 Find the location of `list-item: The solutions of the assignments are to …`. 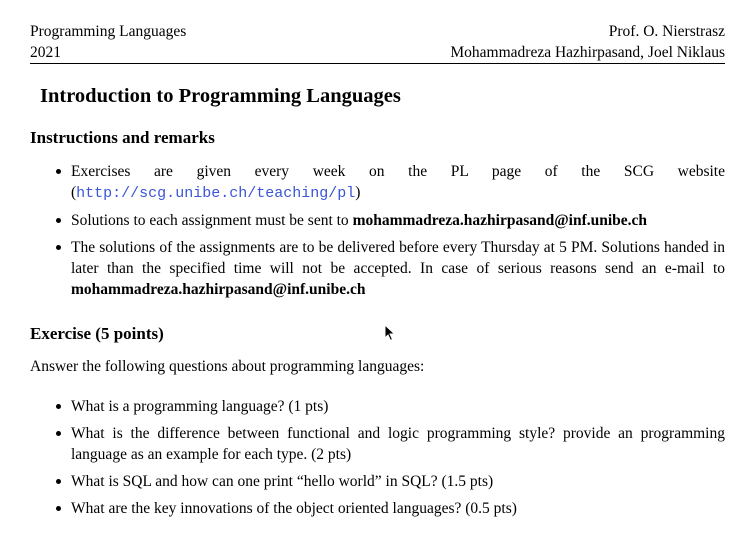

list-item: The solutions of the assignments are to … is located at coordinates (377, 268).